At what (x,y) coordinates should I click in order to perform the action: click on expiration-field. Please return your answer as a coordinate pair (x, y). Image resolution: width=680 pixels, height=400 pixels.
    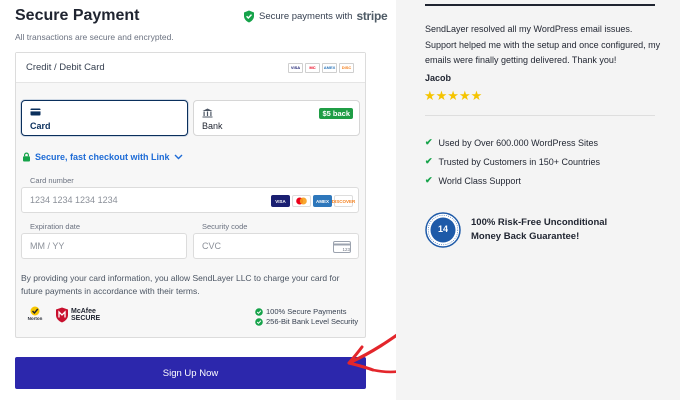
    Looking at the image, I should click on (104, 246).